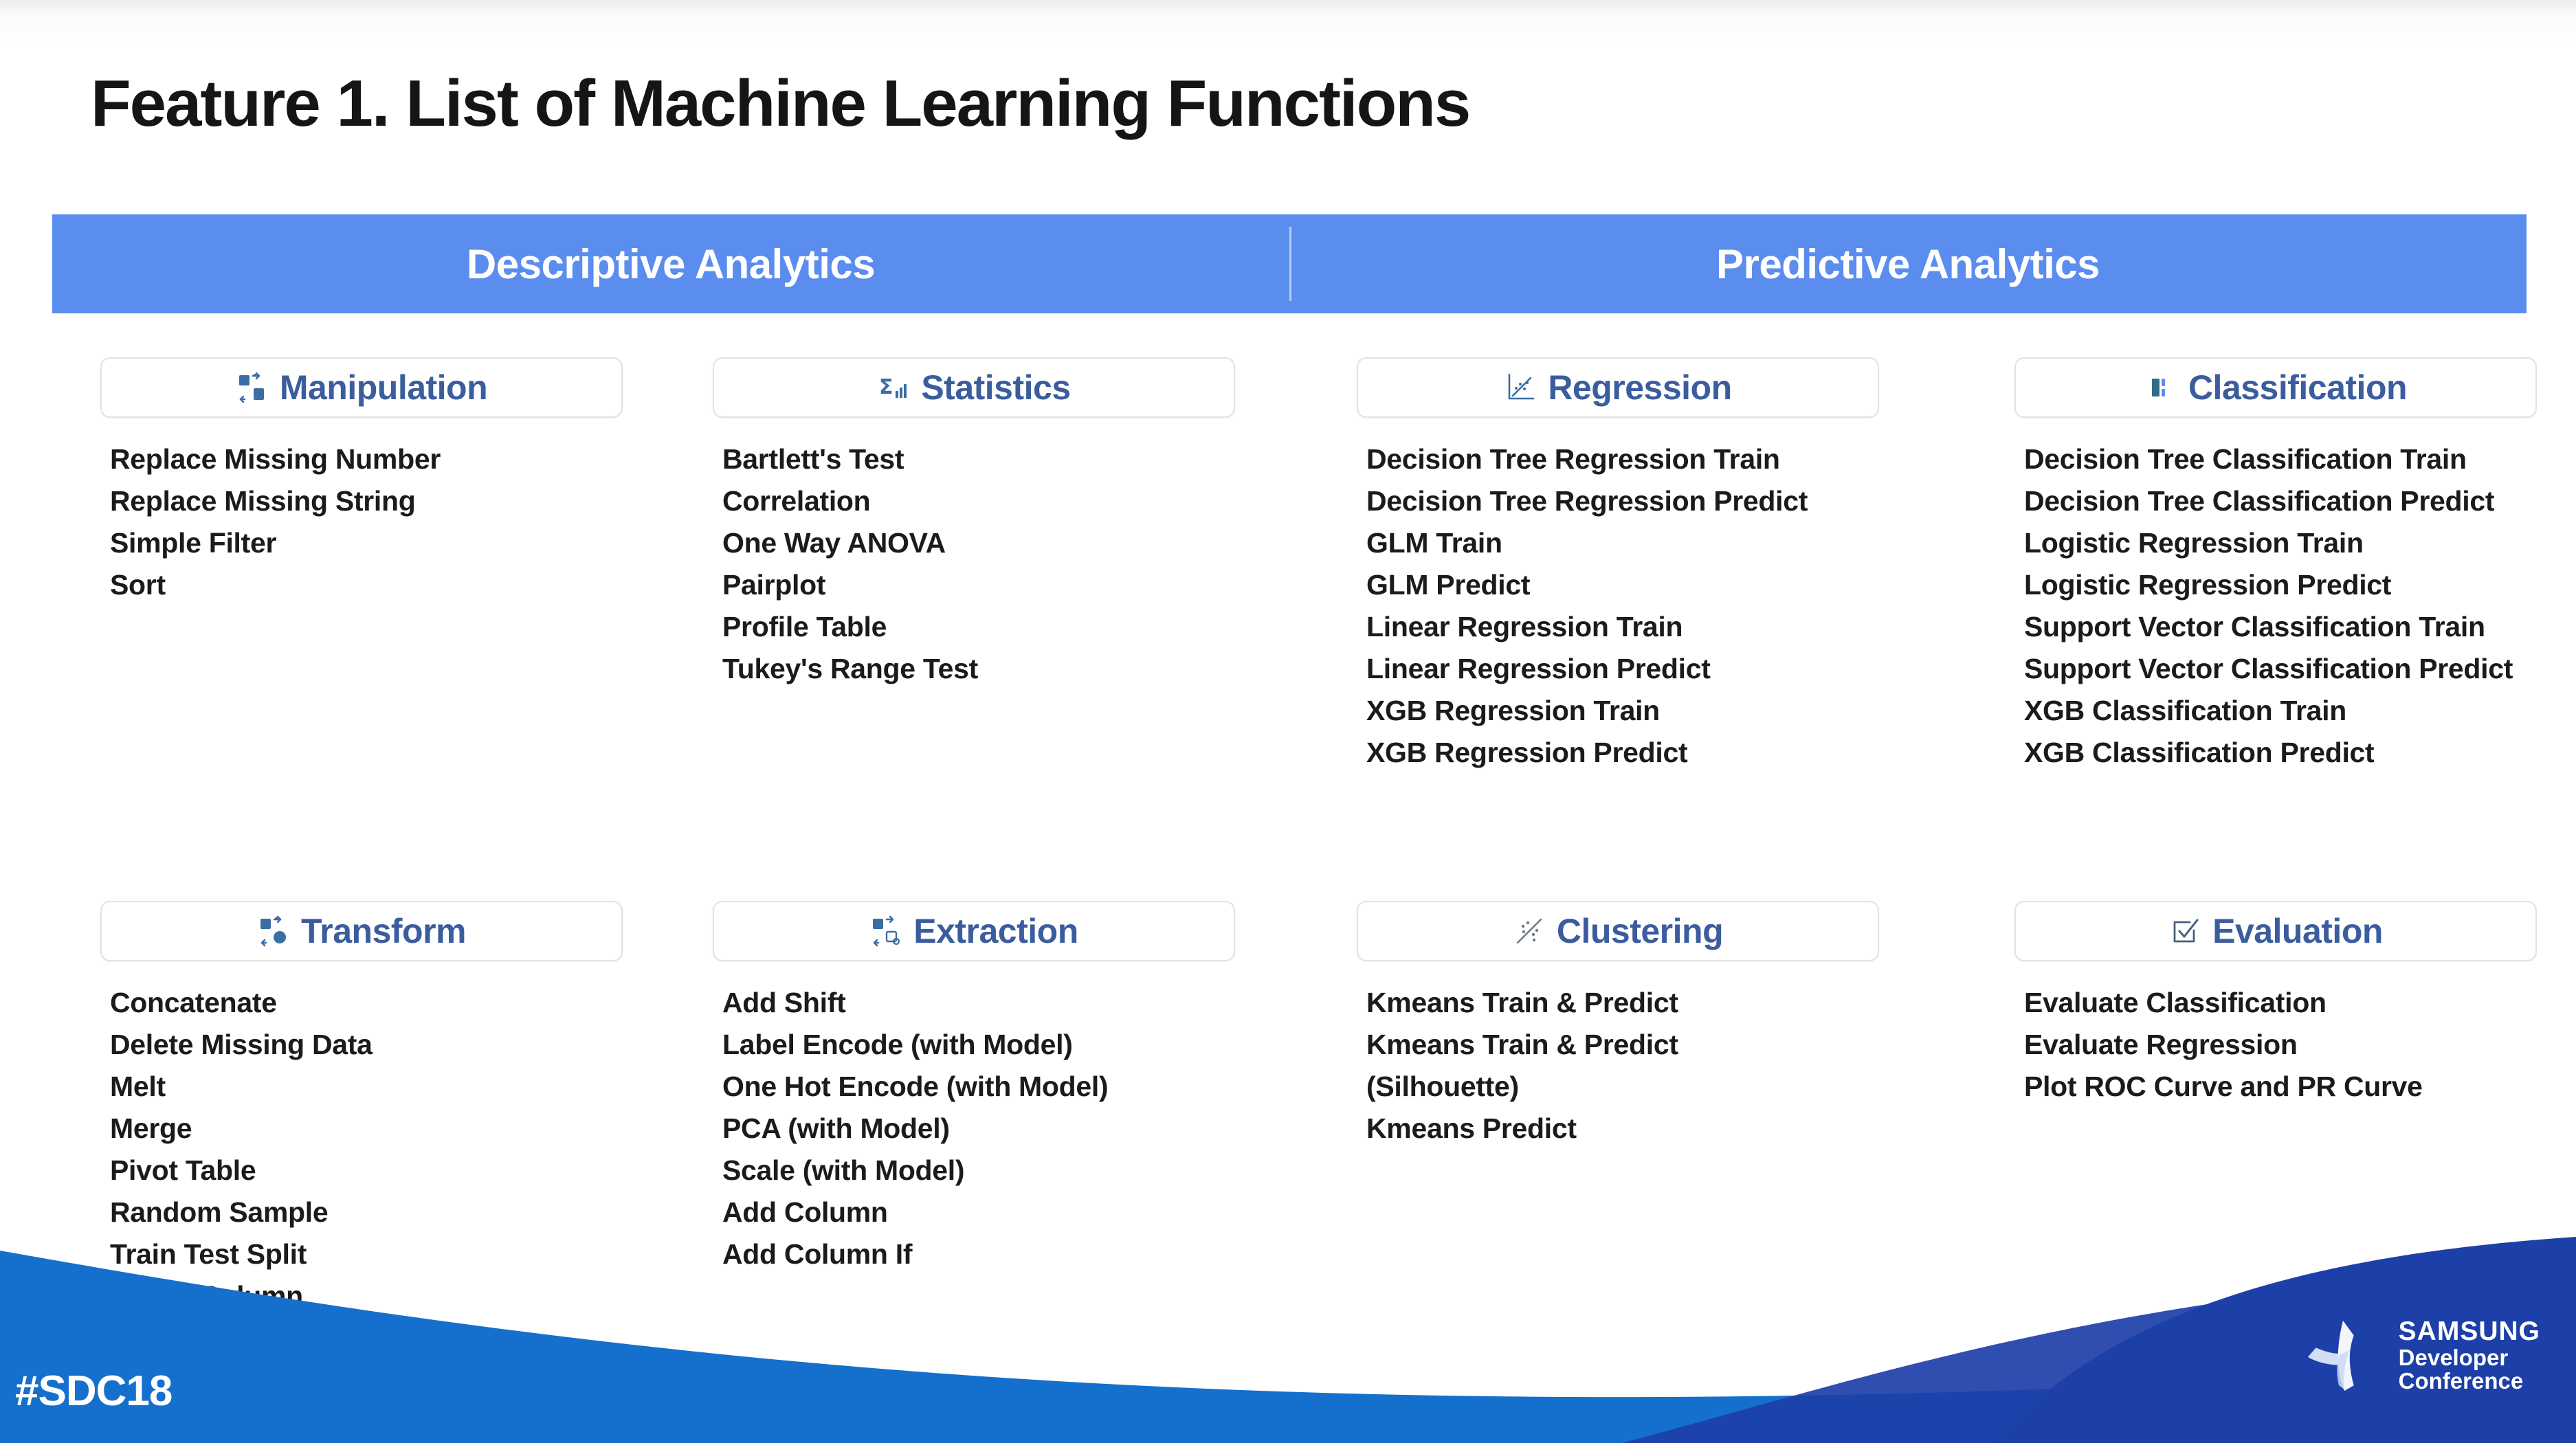 The width and height of the screenshot is (2576, 1443). I want to click on top-edge-bar, so click(1288, 5).